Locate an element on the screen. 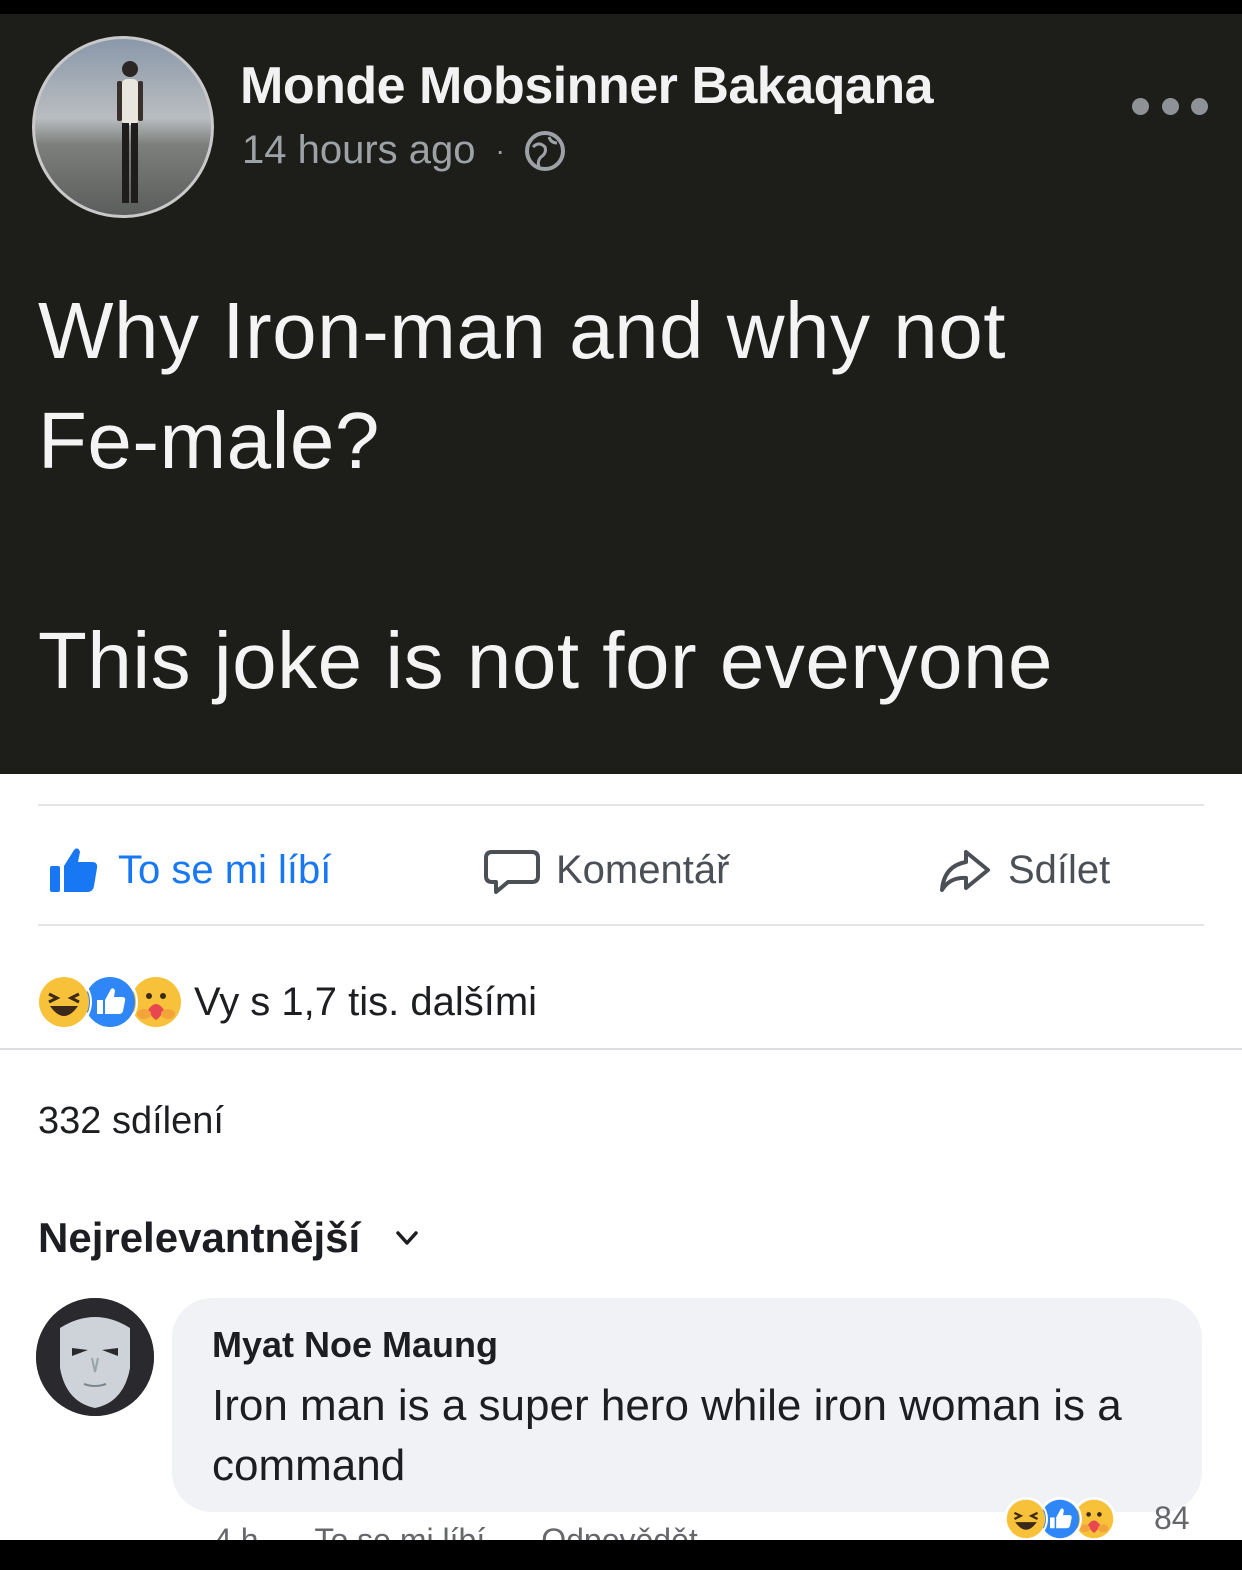  reaction-icons is located at coordinates (111, 1002).